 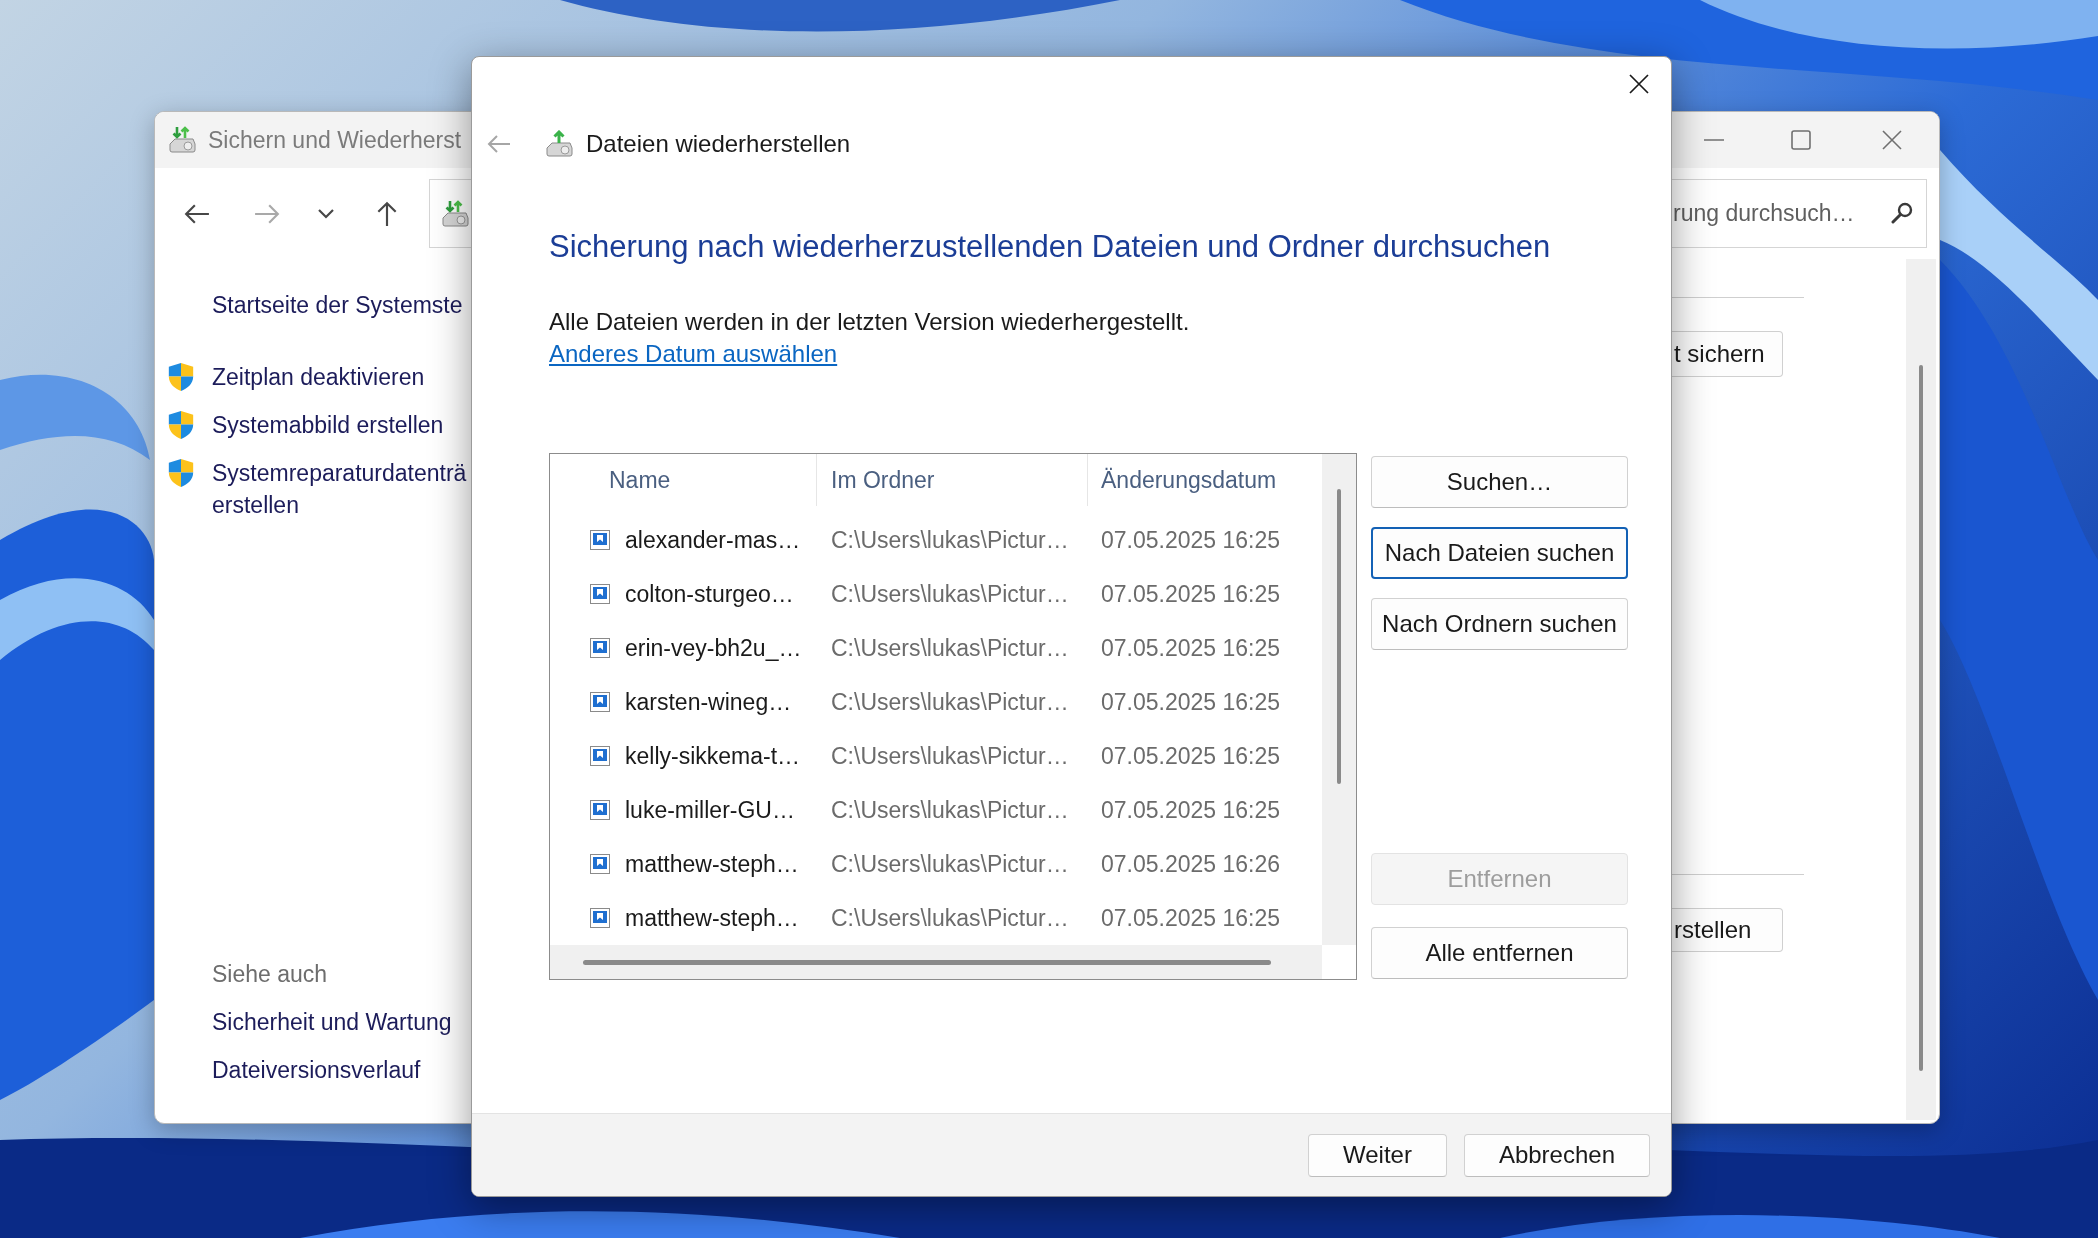 What do you see at coordinates (1902, 213) in the screenshot?
I see `search-icon` at bounding box center [1902, 213].